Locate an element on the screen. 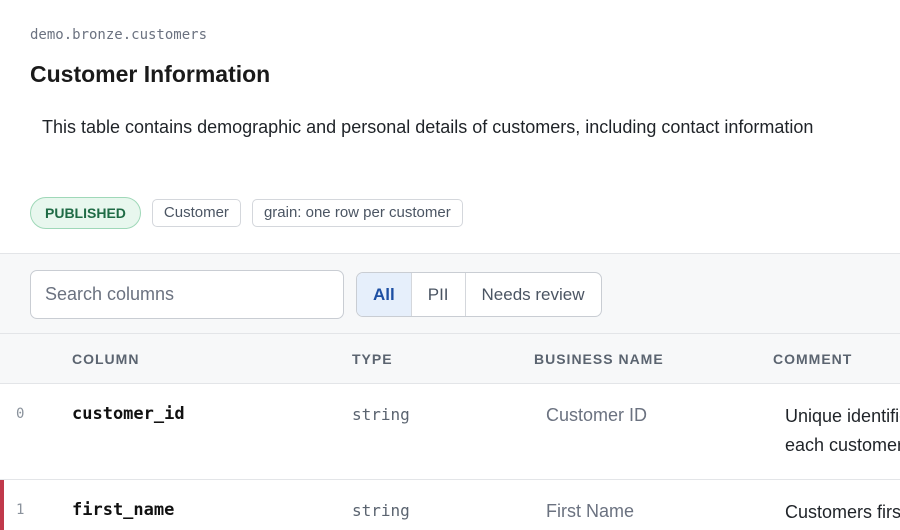 This screenshot has width=900, height=530. column-comment: Customers first name is located at coordinates (842, 514).